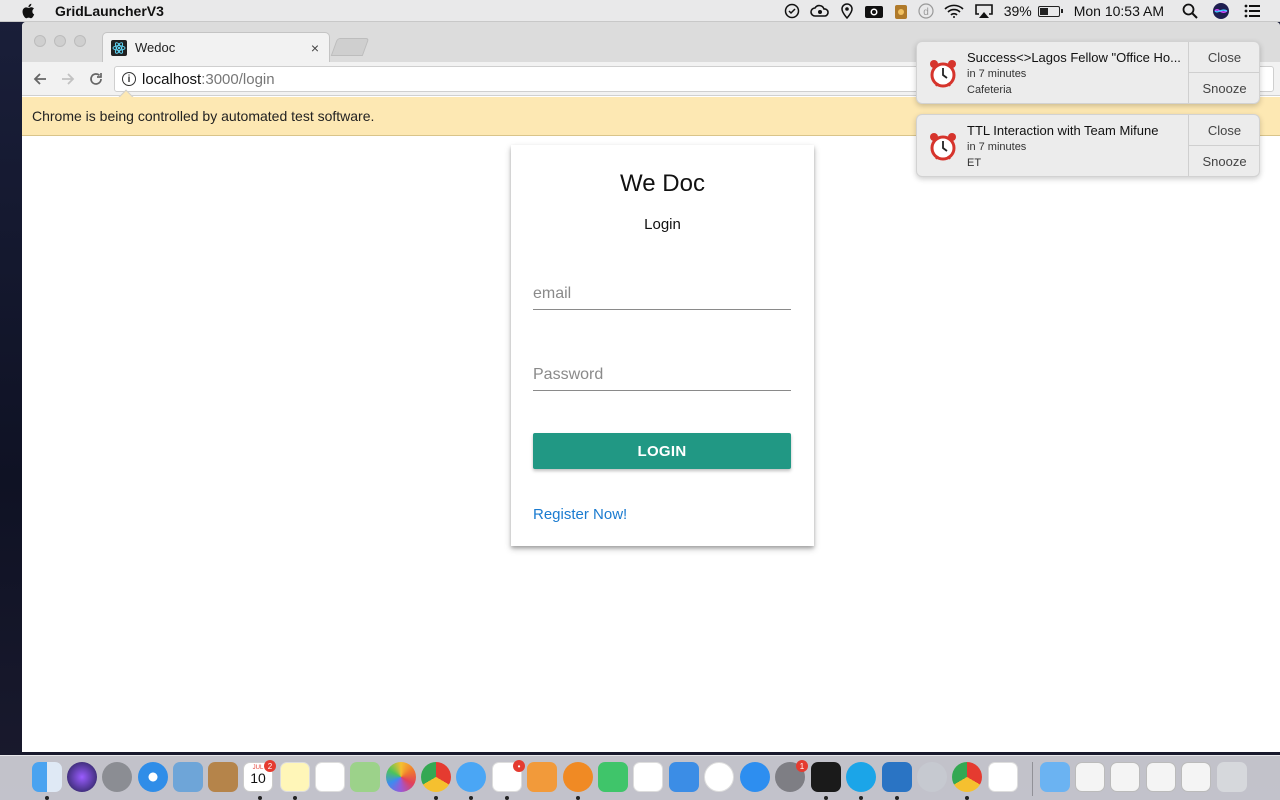 This screenshot has height=800, width=1280. I want to click on close-window-button, so click(40, 41).